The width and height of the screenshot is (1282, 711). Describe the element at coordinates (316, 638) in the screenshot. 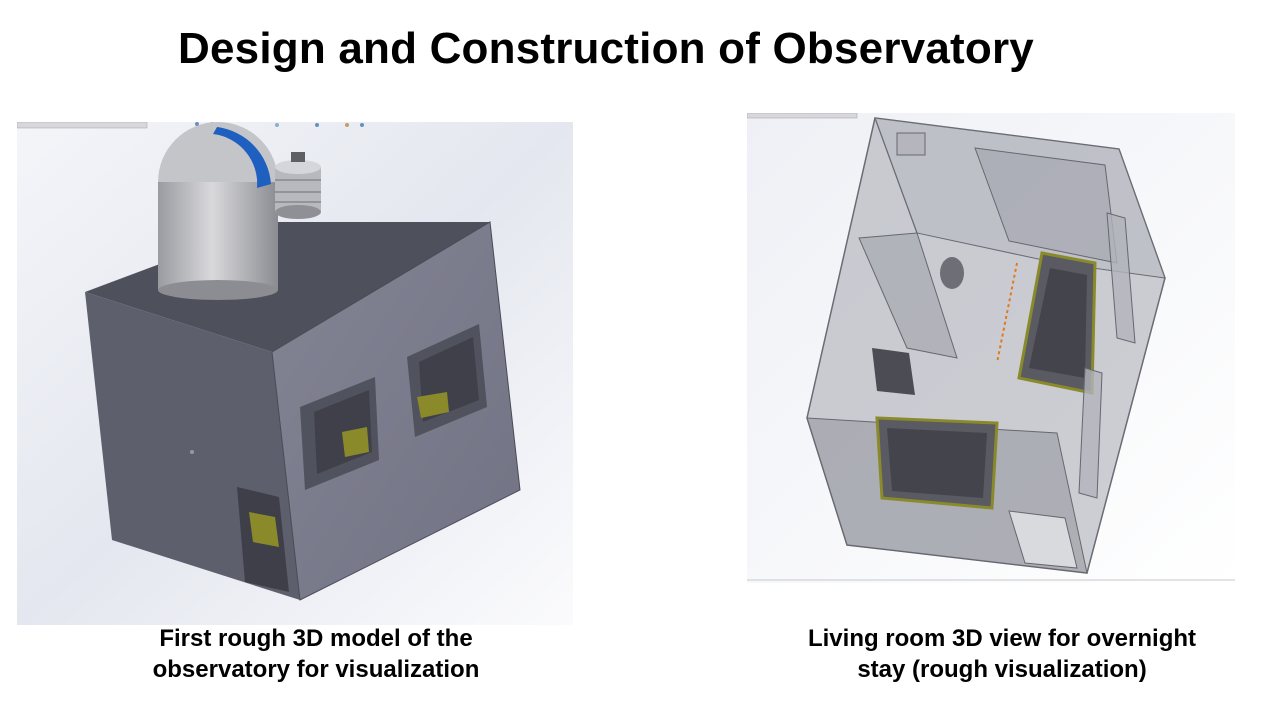

I see `left-caption-line1: First rough 3D model of the` at that location.